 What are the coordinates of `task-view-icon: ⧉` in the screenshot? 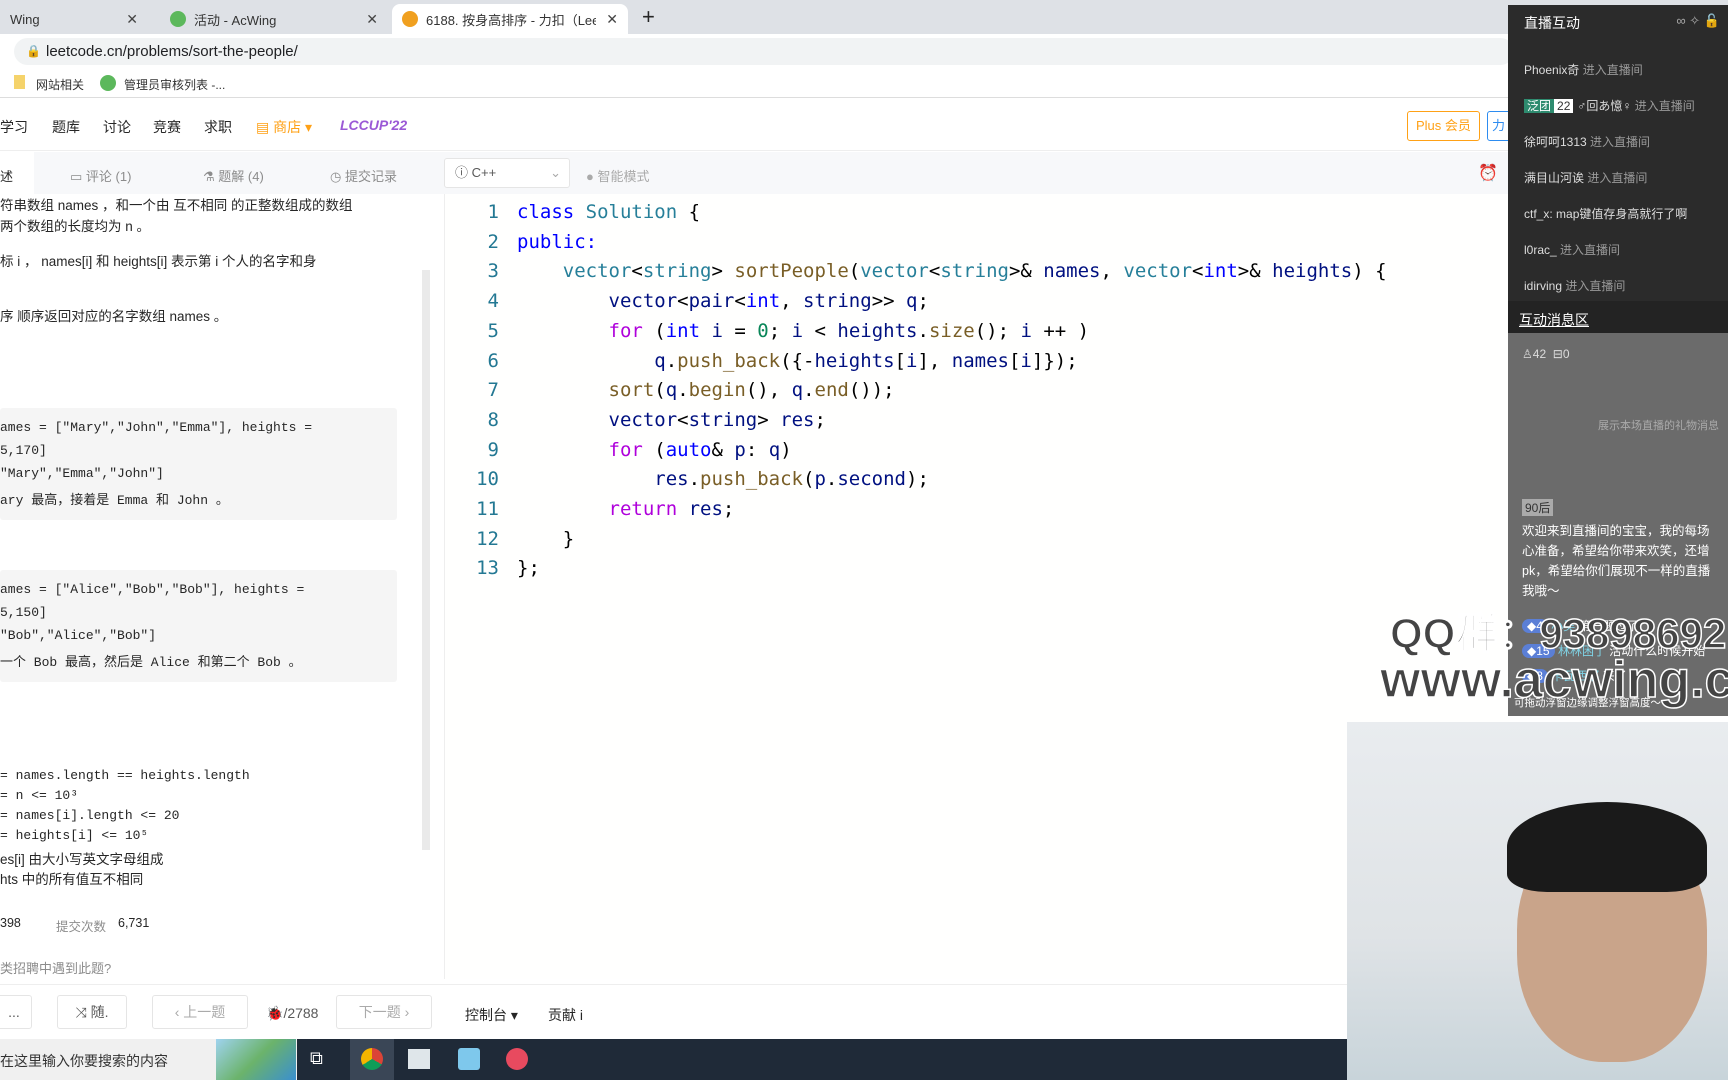 It's located at (316, 1058).